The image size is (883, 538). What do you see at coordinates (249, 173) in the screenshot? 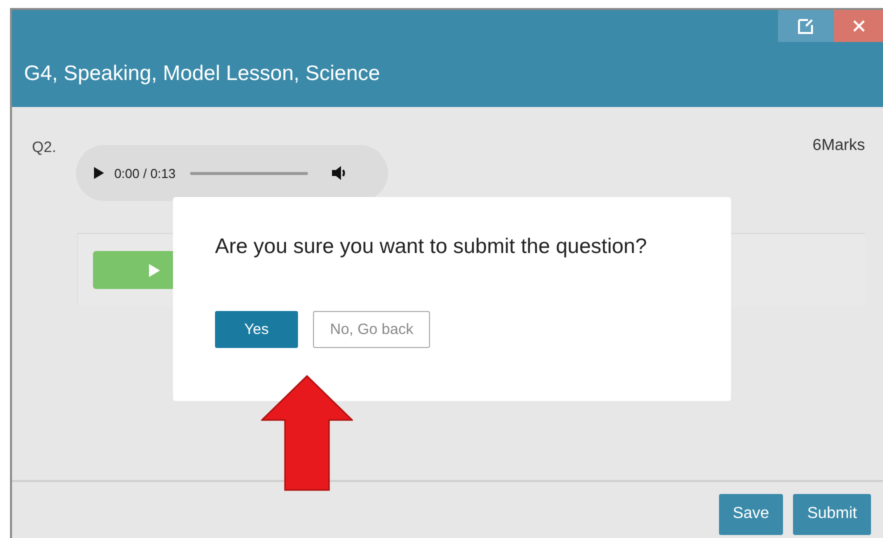
I see `audio-progress-track` at bounding box center [249, 173].